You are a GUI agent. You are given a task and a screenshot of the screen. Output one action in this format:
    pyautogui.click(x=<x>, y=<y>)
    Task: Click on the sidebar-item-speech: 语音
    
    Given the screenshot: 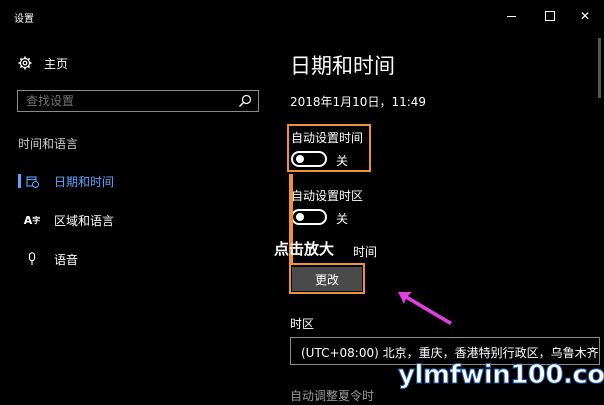 What is the action you would take?
    pyautogui.click(x=143, y=259)
    